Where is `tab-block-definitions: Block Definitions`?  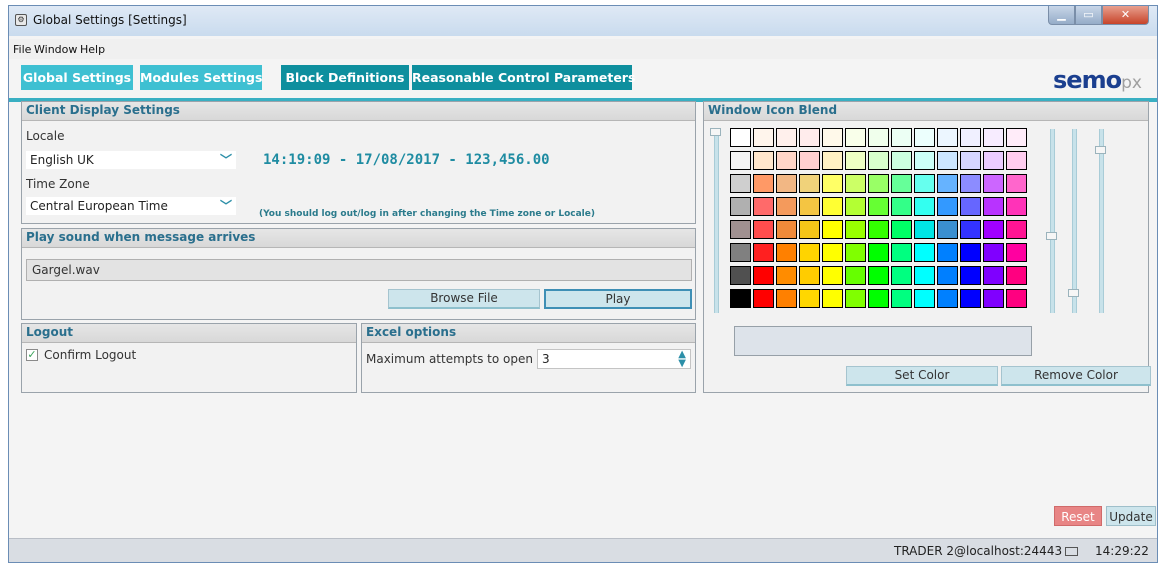 tab-block-definitions: Block Definitions is located at coordinates (345, 77).